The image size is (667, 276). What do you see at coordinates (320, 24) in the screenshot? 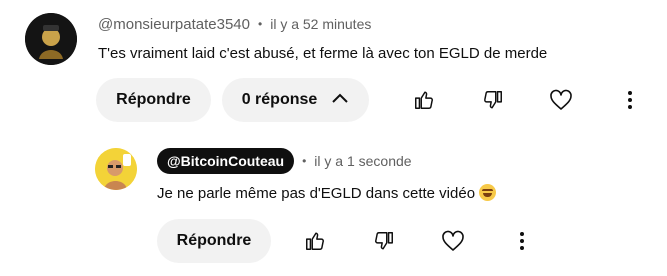
I see `comment-timestamp: il y a 52 minutes` at bounding box center [320, 24].